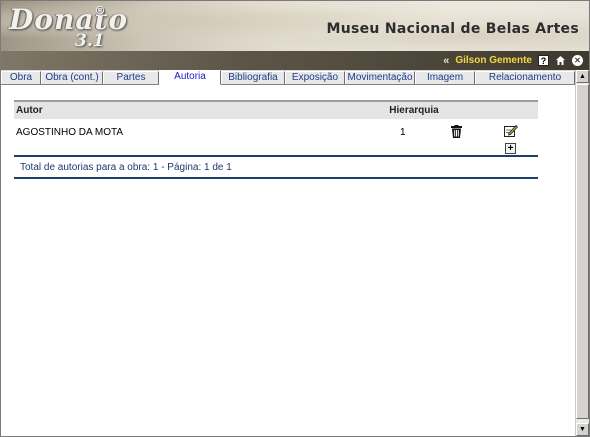 This screenshot has width=590, height=437. Describe the element at coordinates (315, 77) in the screenshot. I see `tab-exposicao: Exposição` at that location.